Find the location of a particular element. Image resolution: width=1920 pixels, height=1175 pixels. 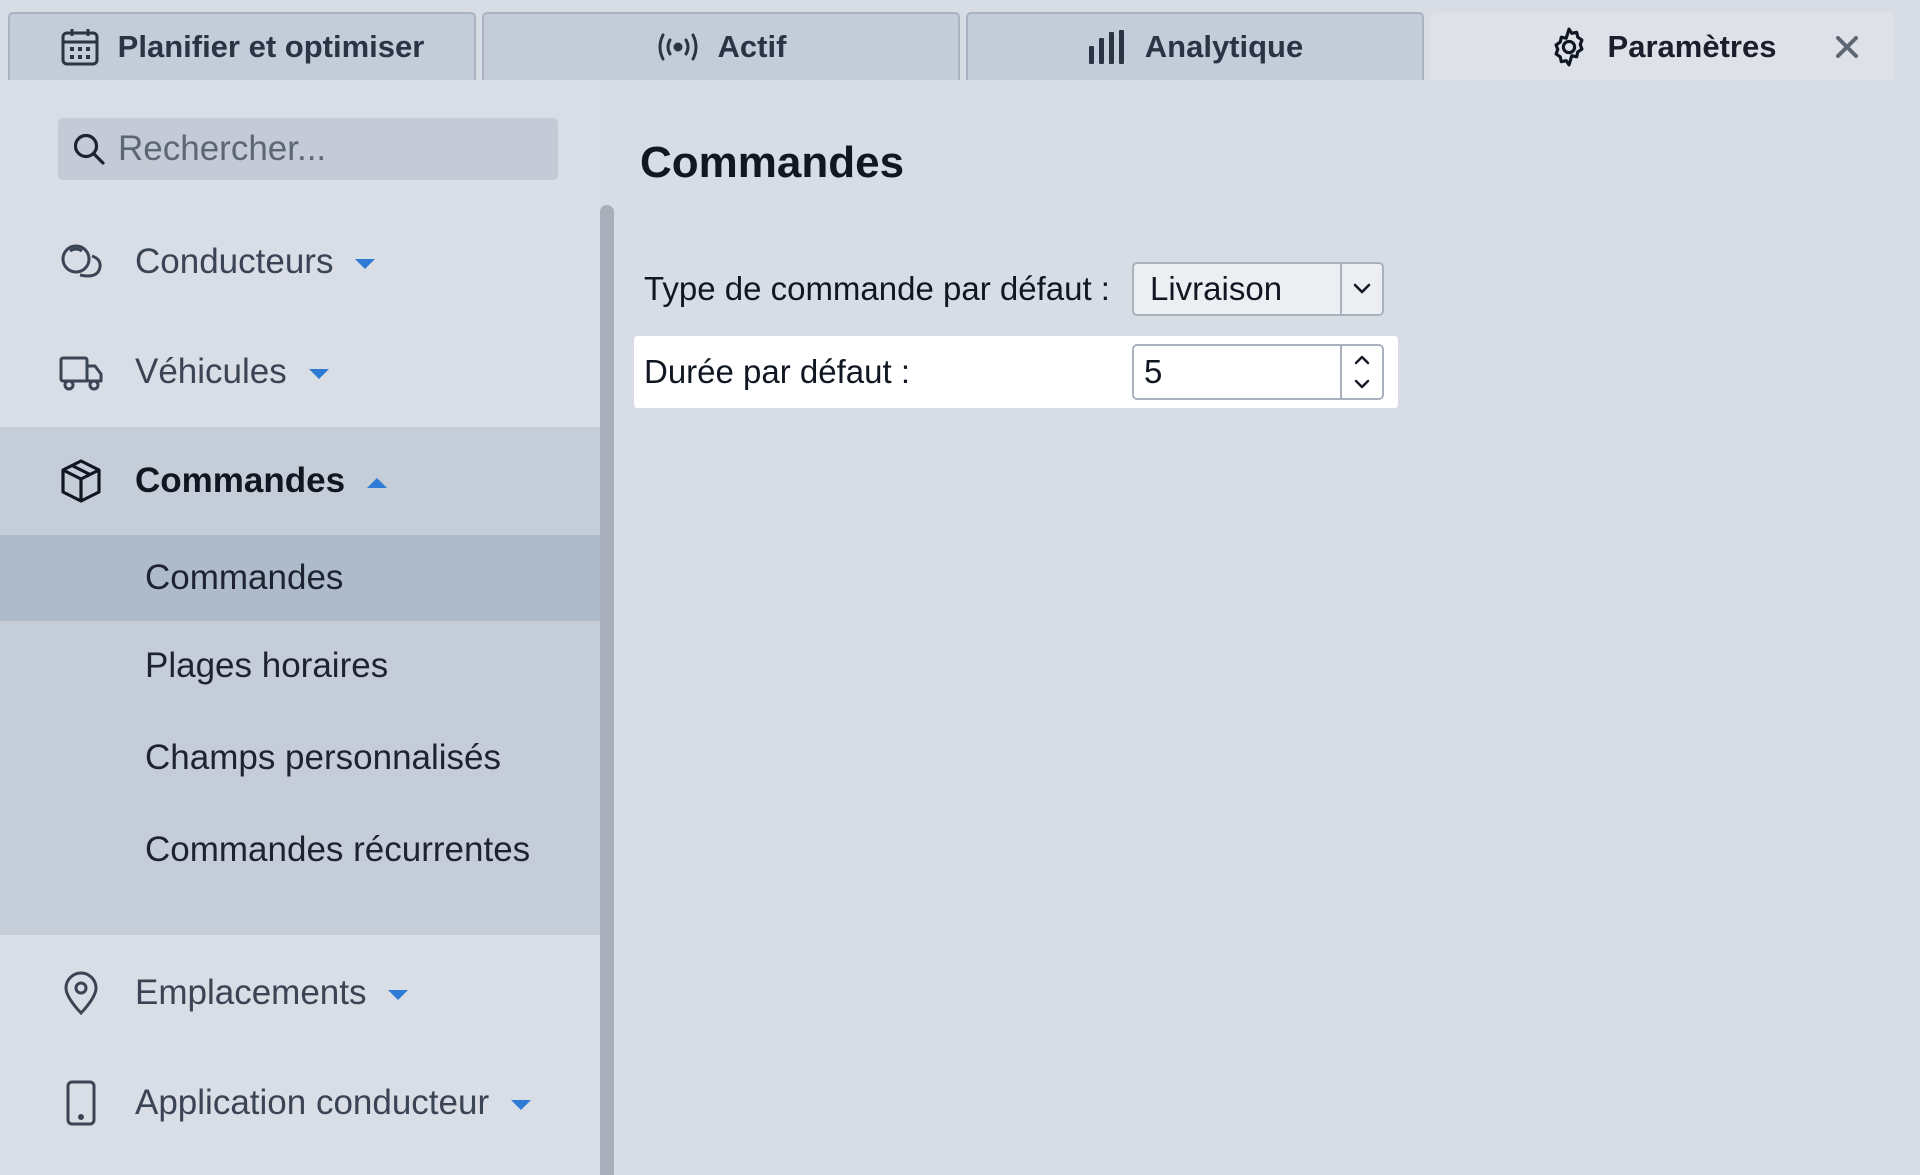

order-type-row: Type de commande par défaut : Livraison is located at coordinates (1016, 289).